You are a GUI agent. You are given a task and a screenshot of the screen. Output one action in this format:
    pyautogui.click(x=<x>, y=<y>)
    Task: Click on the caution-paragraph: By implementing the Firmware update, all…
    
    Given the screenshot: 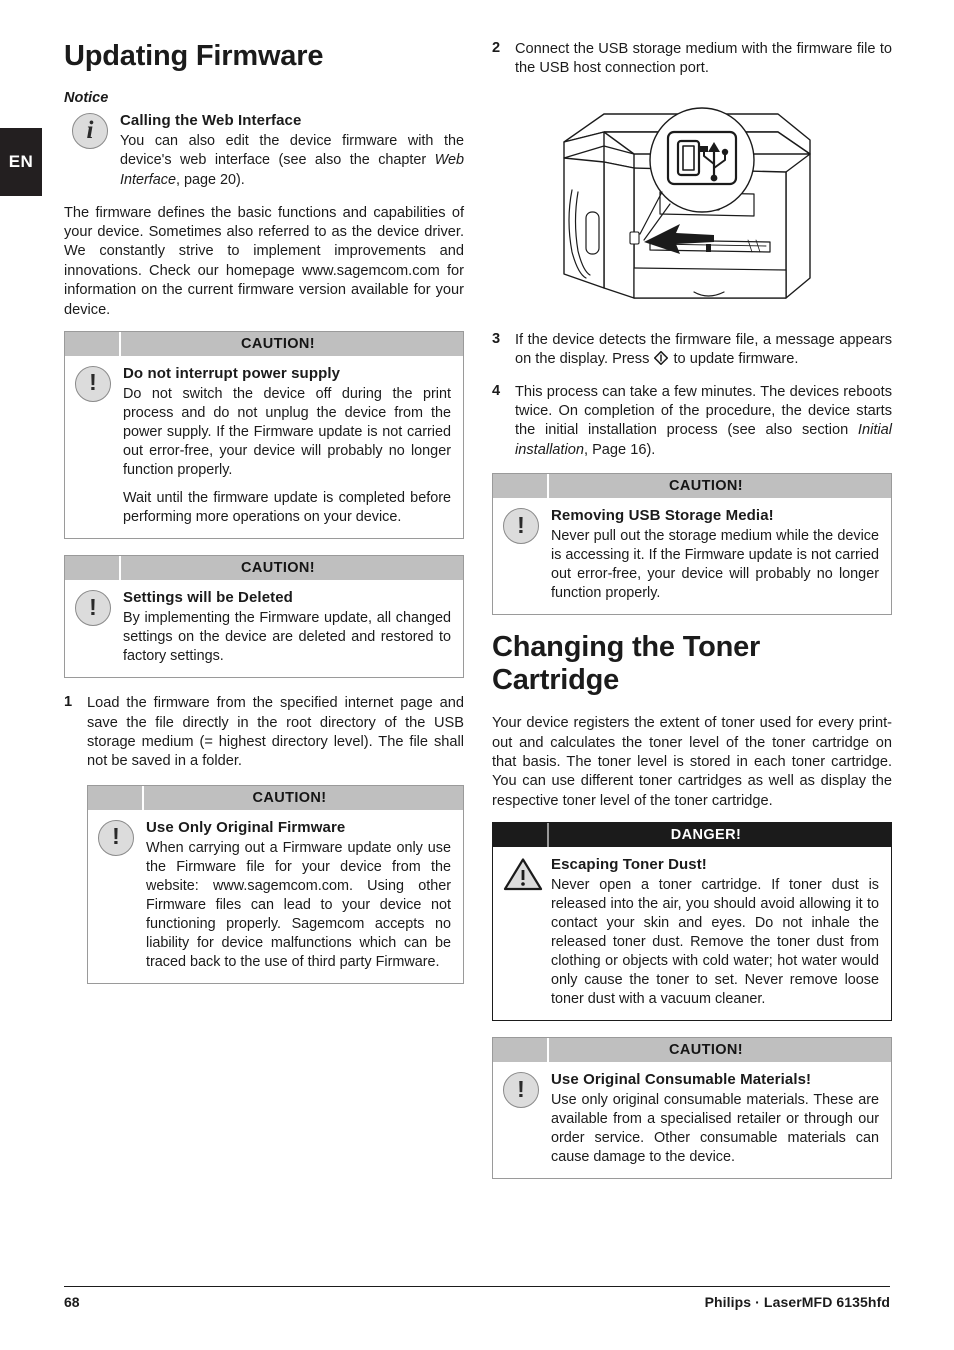 What is the action you would take?
    pyautogui.click(x=287, y=637)
    